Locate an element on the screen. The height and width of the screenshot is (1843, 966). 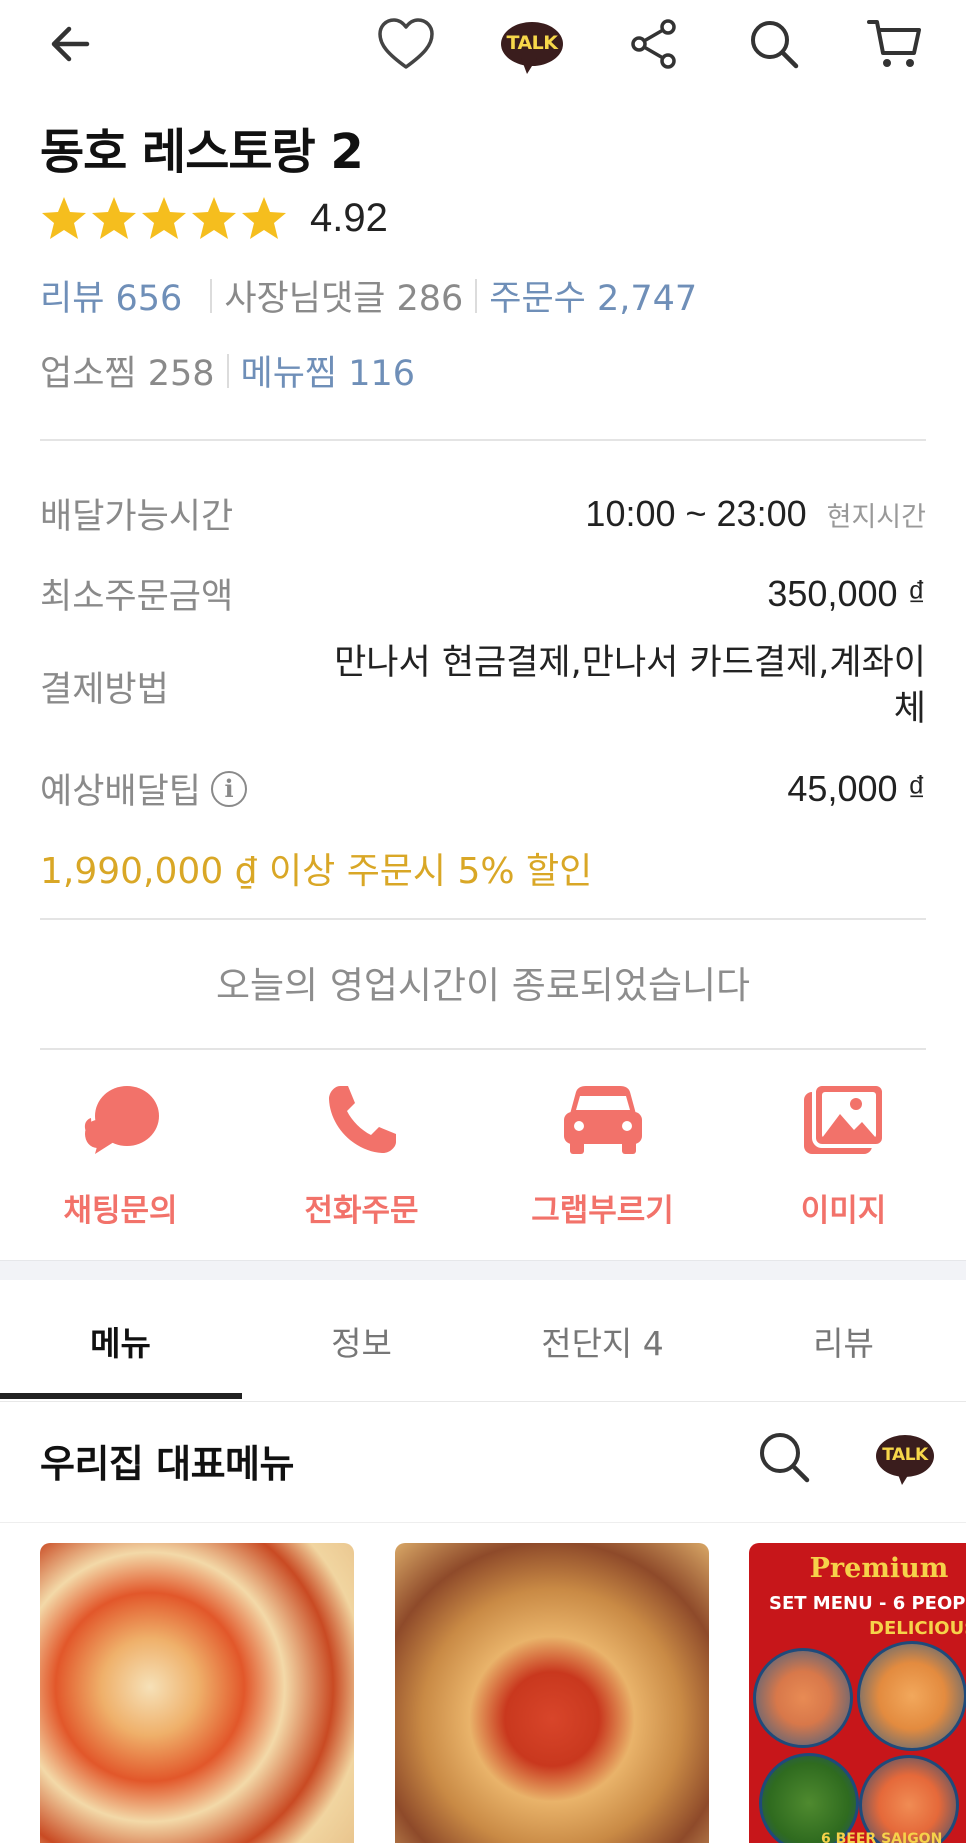
images-button: 이미지 is located at coordinates (843, 1152).